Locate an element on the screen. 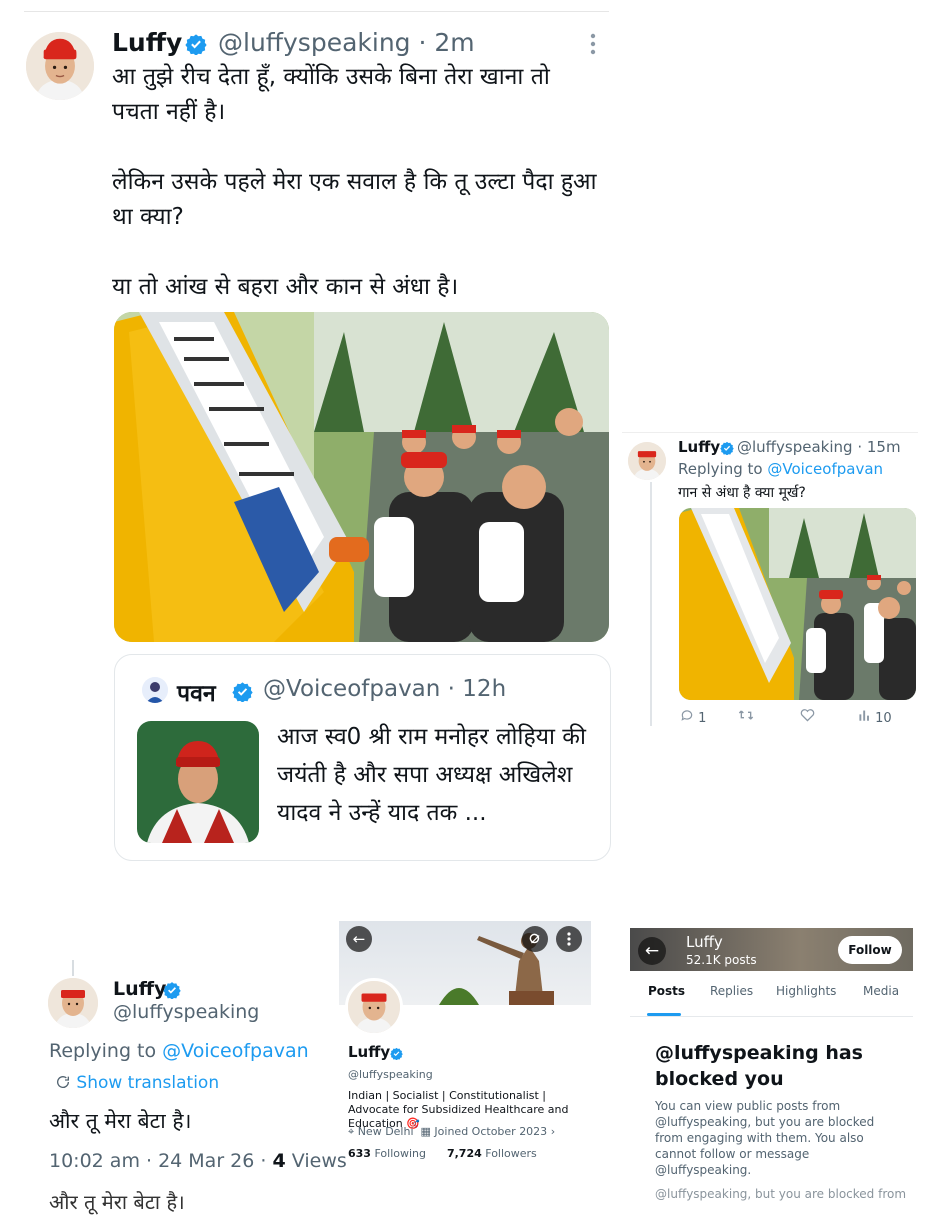  followers-link: 7,724 Followers is located at coordinates (492, 1153).